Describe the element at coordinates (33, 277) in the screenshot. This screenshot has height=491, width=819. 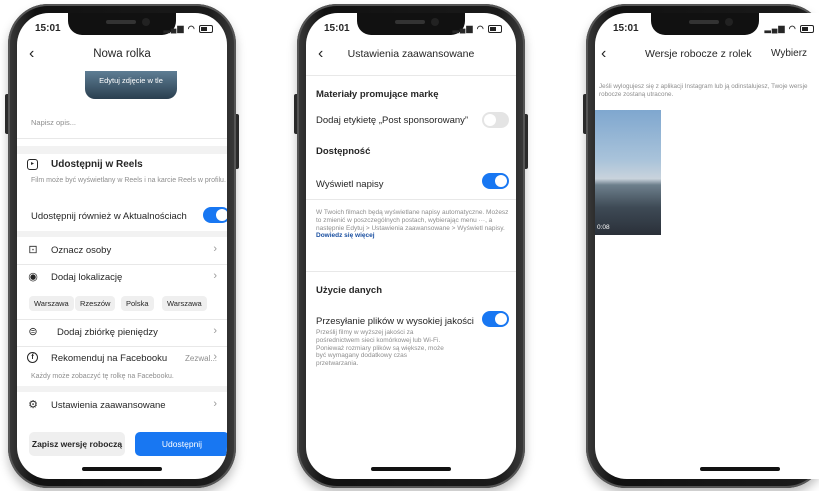
I see `location-pin-icon: ◉` at that location.